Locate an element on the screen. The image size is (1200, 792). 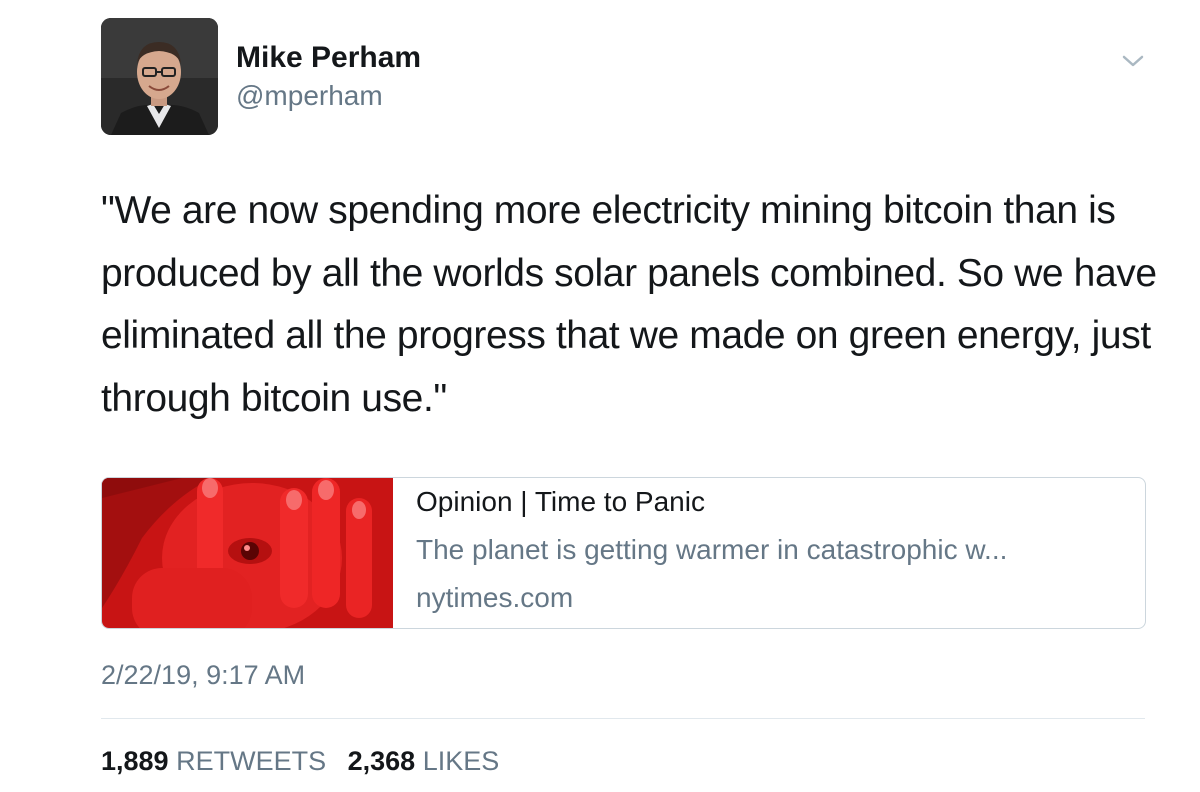
retweets-count: 1,889 is located at coordinates (135, 761).